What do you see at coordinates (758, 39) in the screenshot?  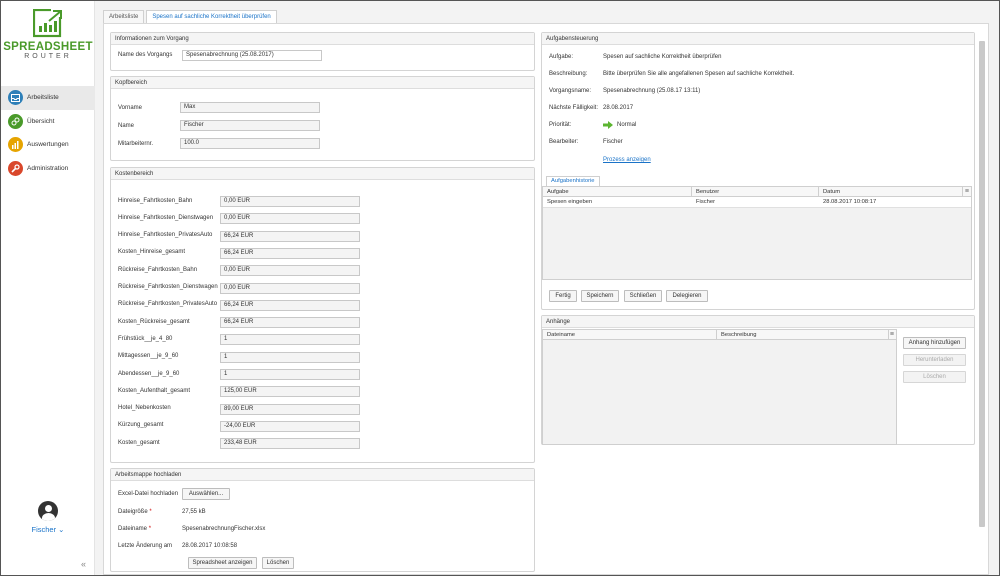 I see `panel-title: Aufgabensteuerung` at bounding box center [758, 39].